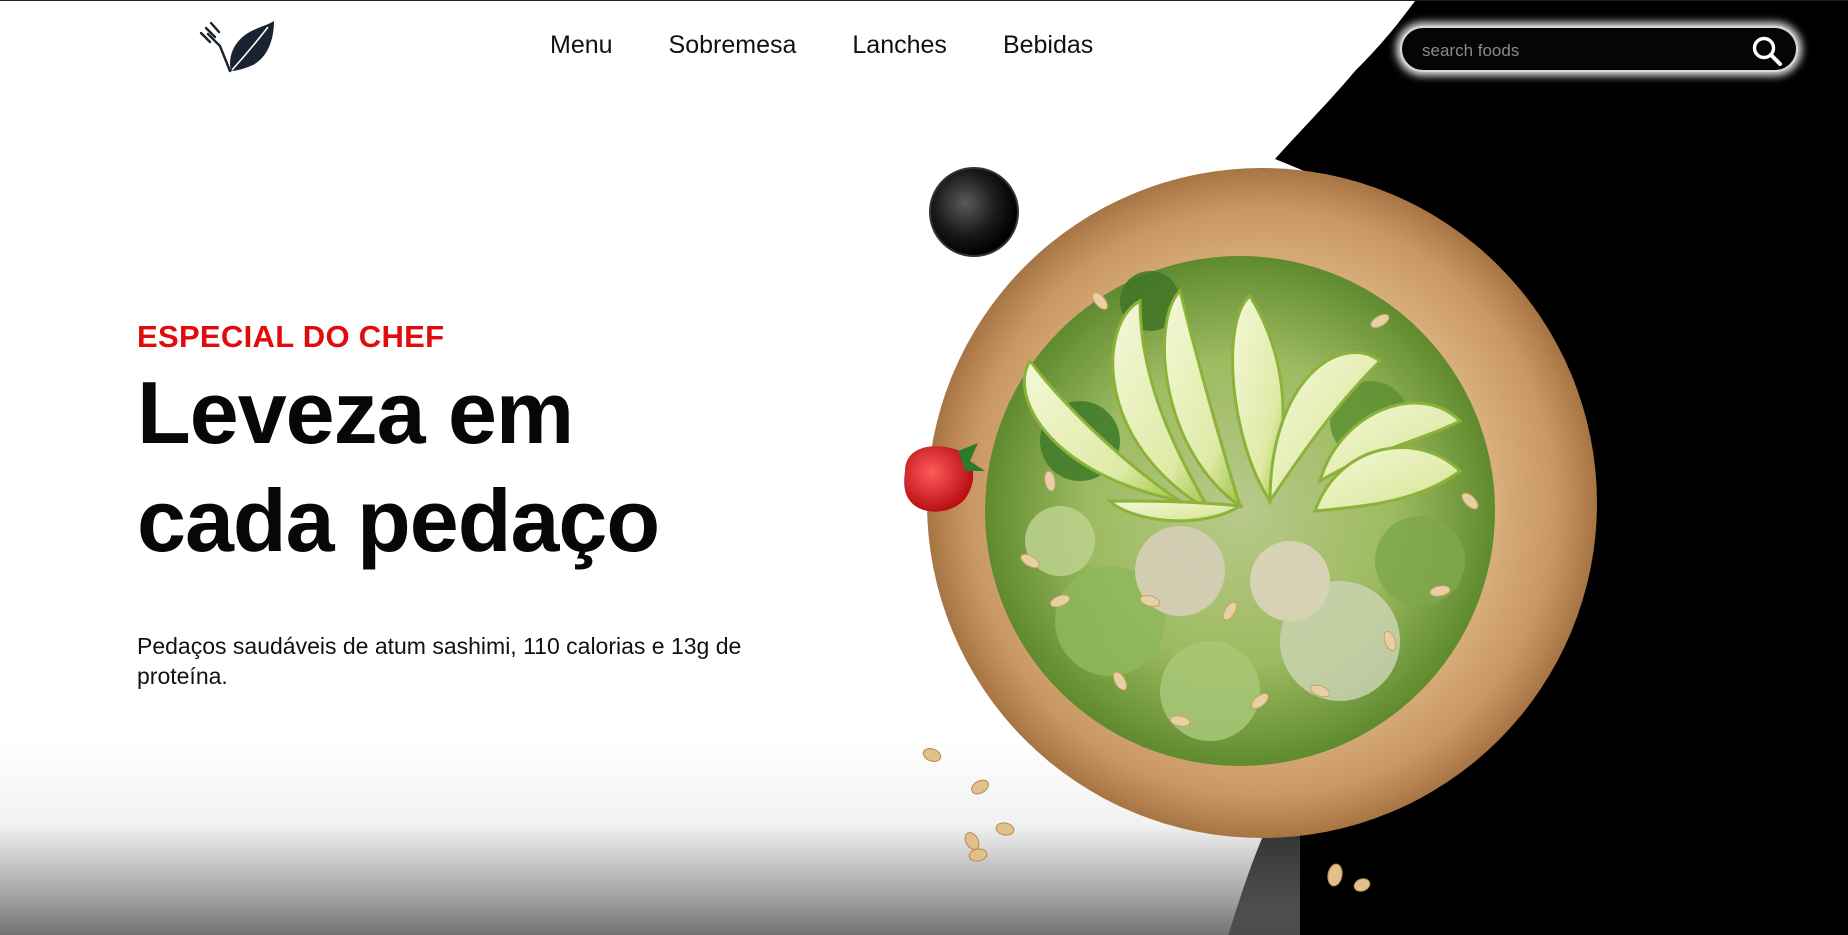 This screenshot has width=1848, height=935. Describe the element at coordinates (1577, 51) in the screenshot. I see `search-input` at that location.